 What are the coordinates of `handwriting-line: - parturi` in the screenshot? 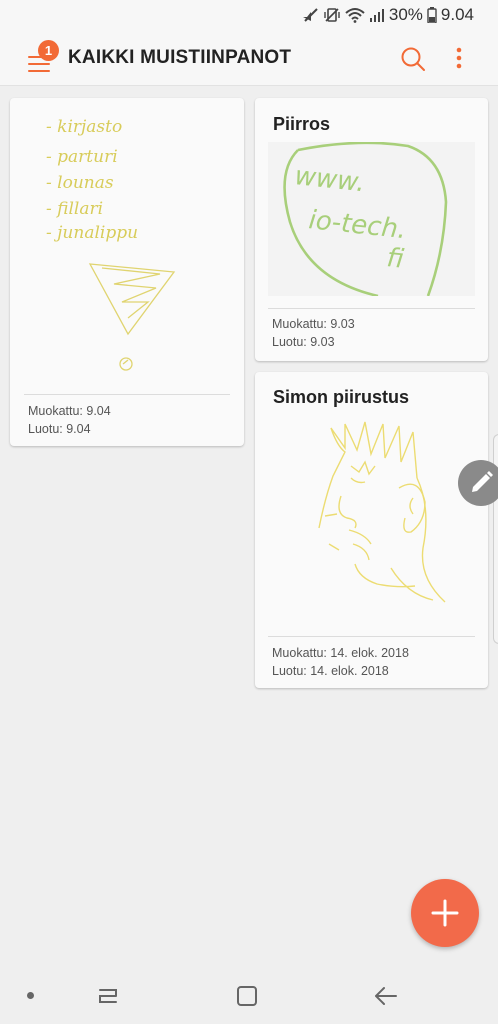 It's located at (82, 157).